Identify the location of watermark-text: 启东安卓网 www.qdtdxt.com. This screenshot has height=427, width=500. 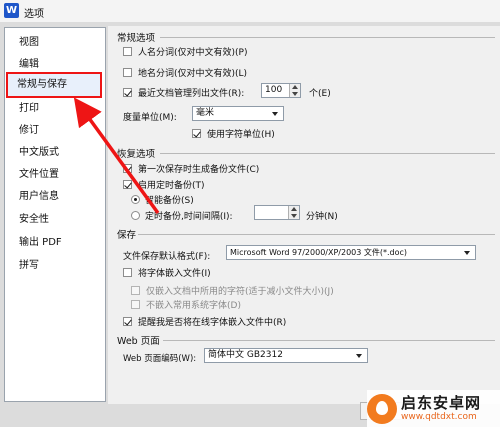
(441, 408).